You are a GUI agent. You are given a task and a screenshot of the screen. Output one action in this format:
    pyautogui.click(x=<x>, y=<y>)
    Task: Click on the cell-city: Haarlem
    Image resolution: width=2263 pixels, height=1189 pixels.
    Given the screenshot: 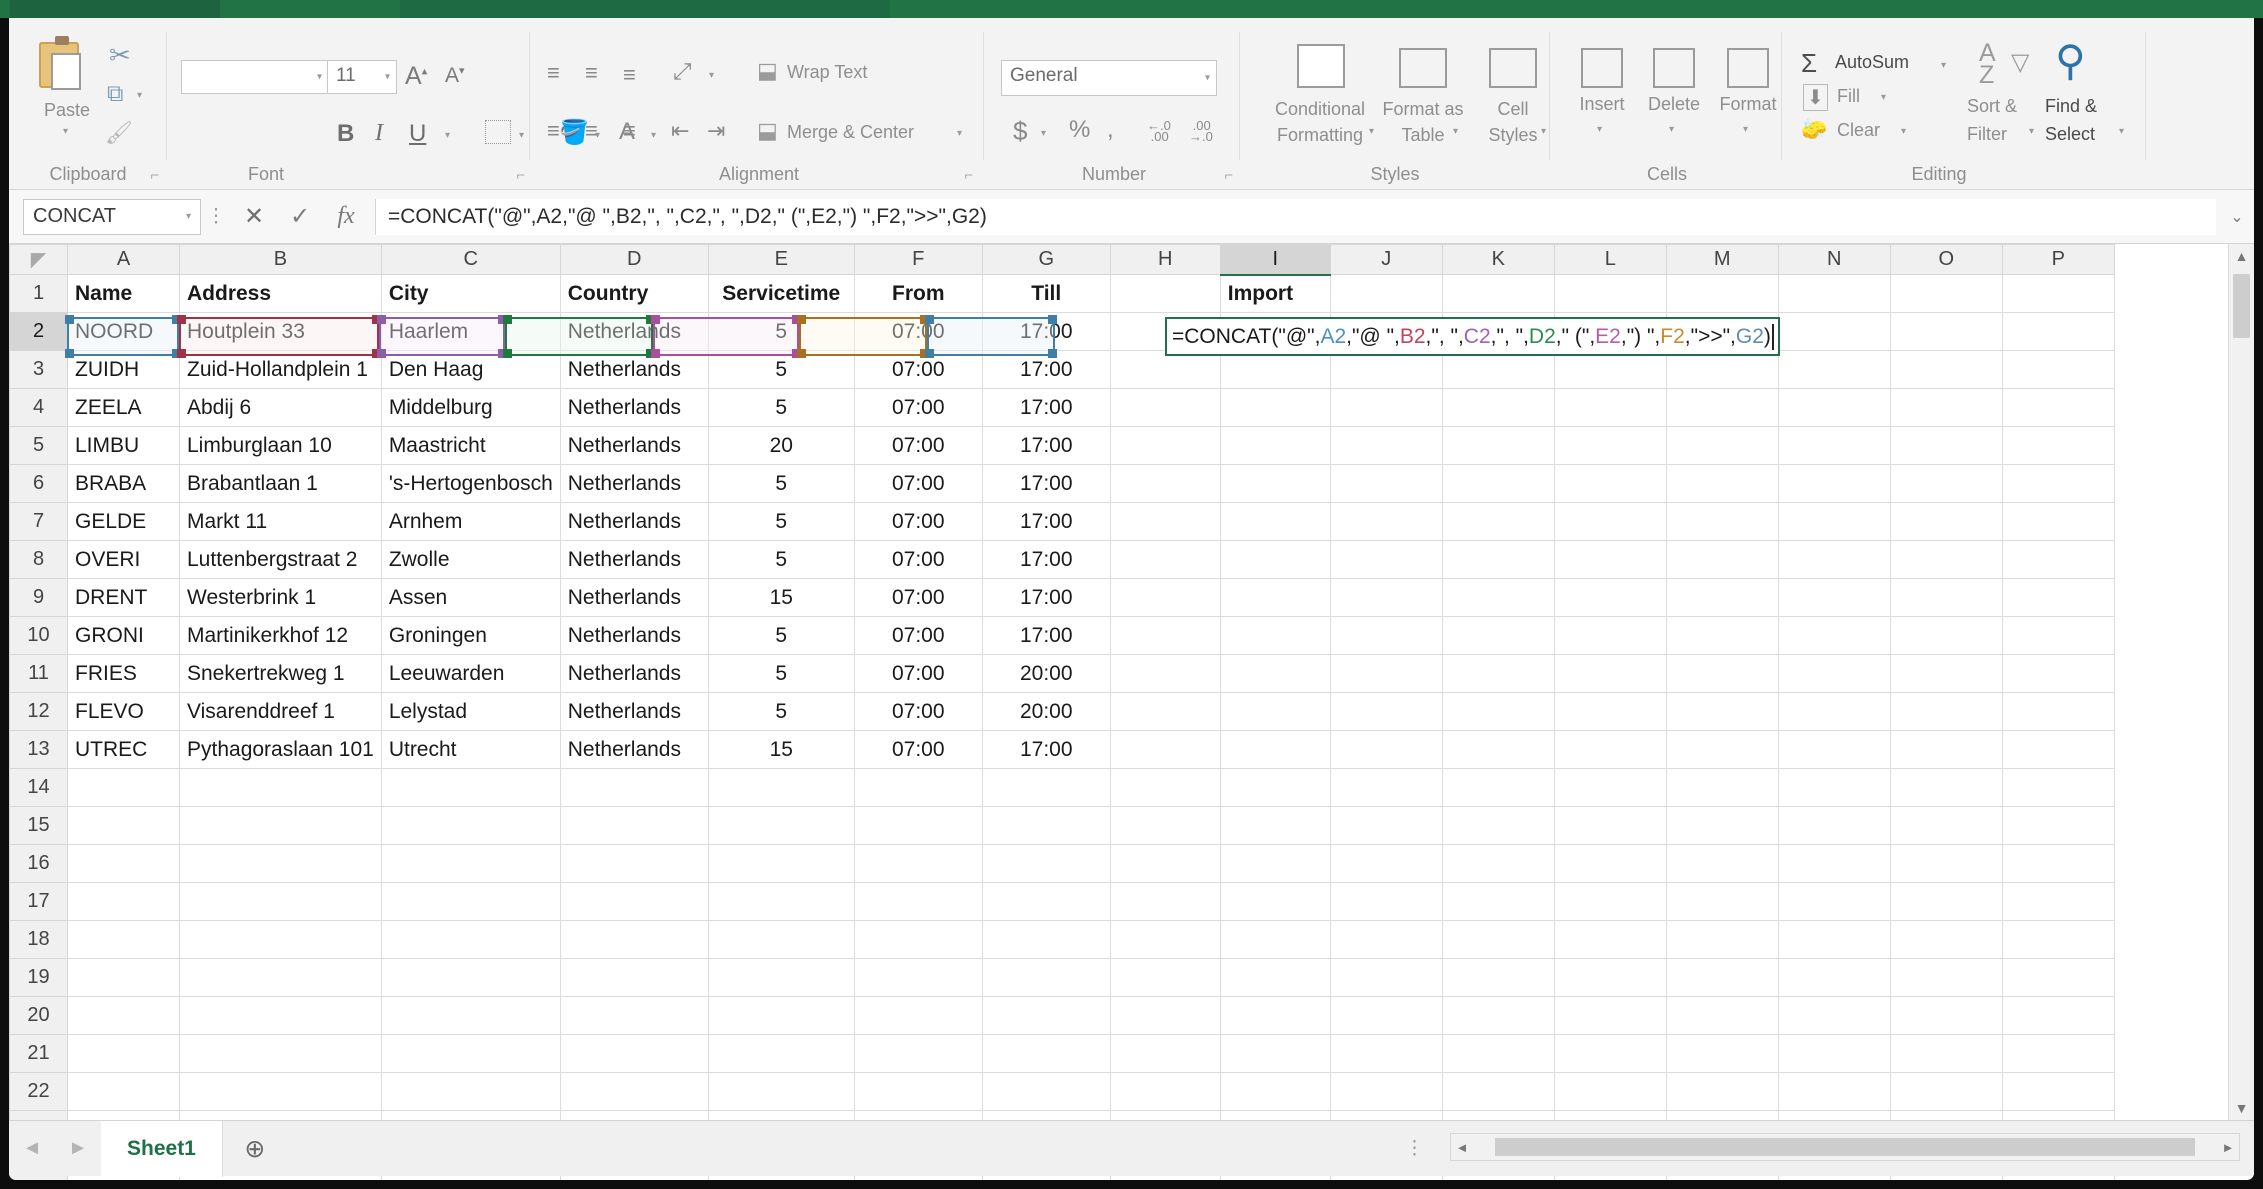 What is the action you would take?
    pyautogui.click(x=471, y=331)
    